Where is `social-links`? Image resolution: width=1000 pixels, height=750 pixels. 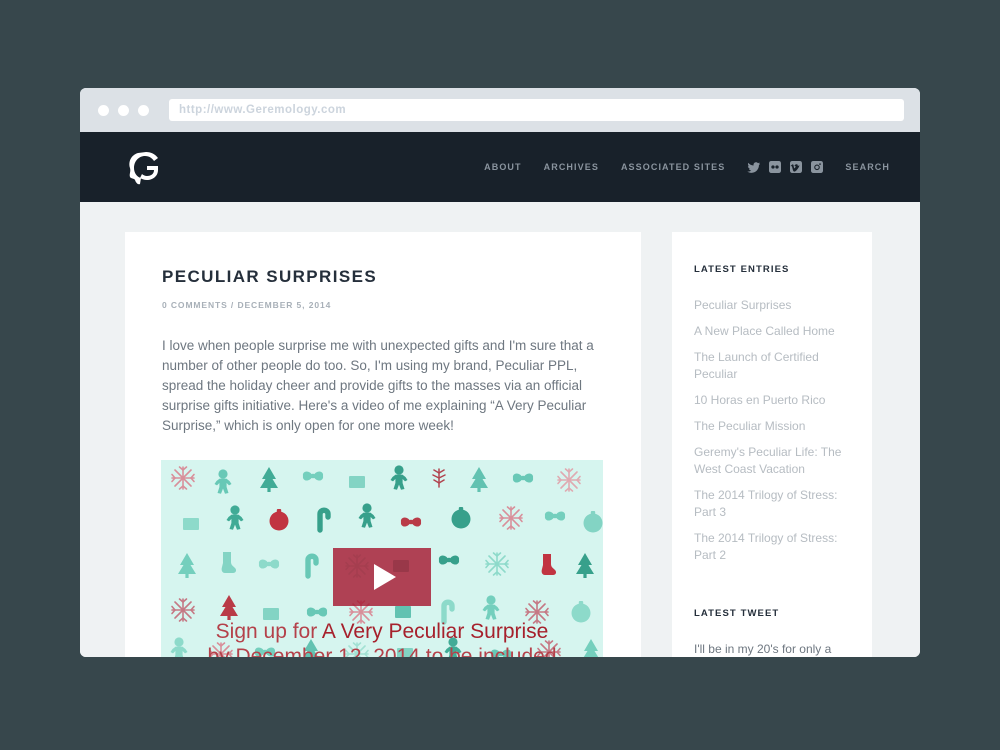
social-links is located at coordinates (785, 167).